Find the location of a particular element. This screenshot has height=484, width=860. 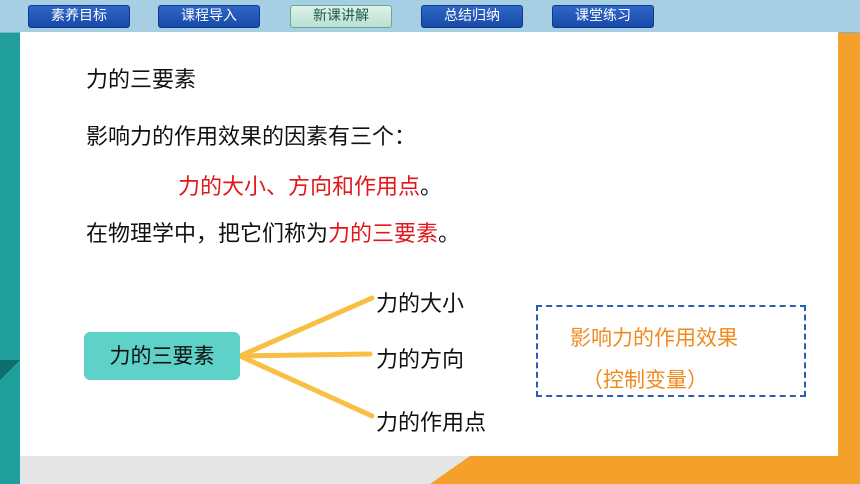

branch-direction: 力的方向 is located at coordinates (420, 360).